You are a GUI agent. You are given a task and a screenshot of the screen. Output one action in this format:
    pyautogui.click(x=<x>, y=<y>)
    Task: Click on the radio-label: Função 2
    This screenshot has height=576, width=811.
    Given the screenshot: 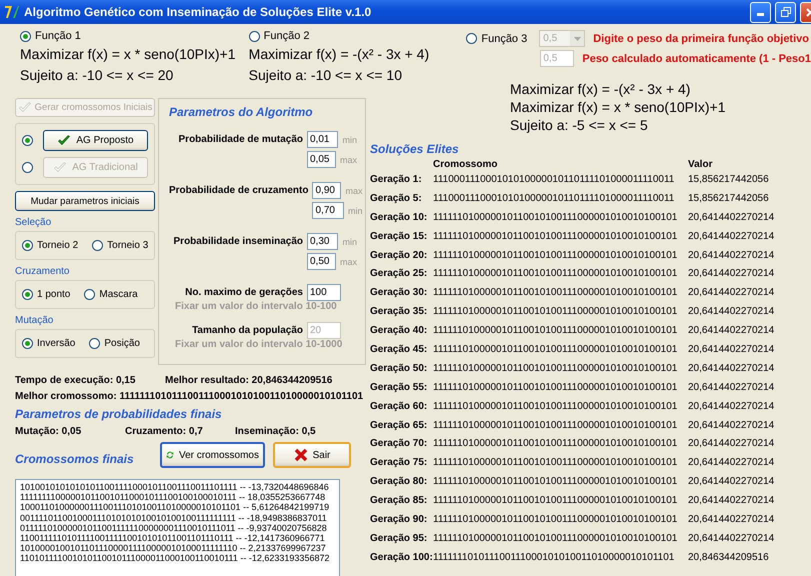 What is the action you would take?
    pyautogui.click(x=287, y=36)
    